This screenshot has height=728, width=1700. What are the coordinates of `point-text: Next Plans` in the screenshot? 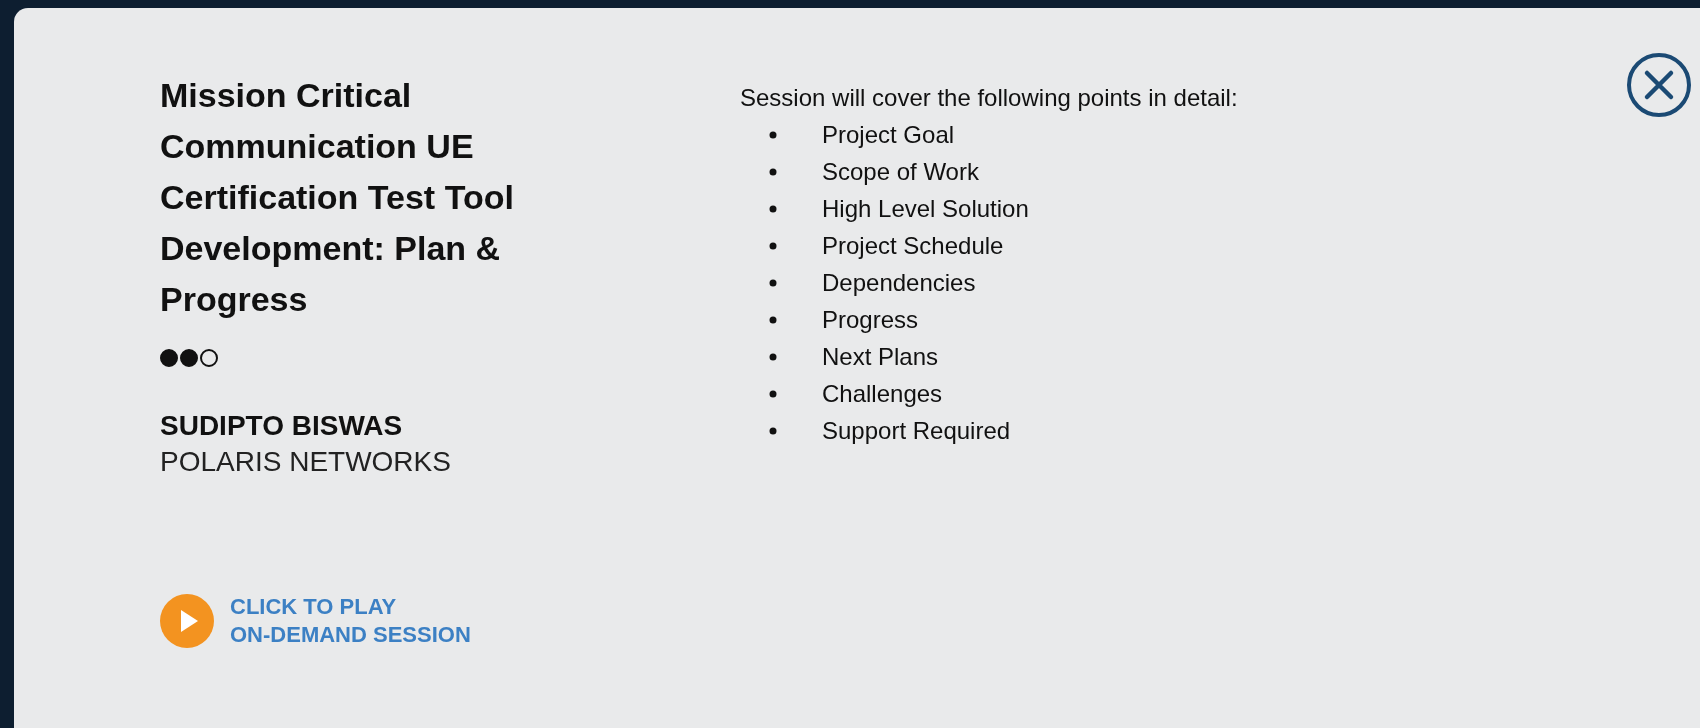 It's located at (880, 357).